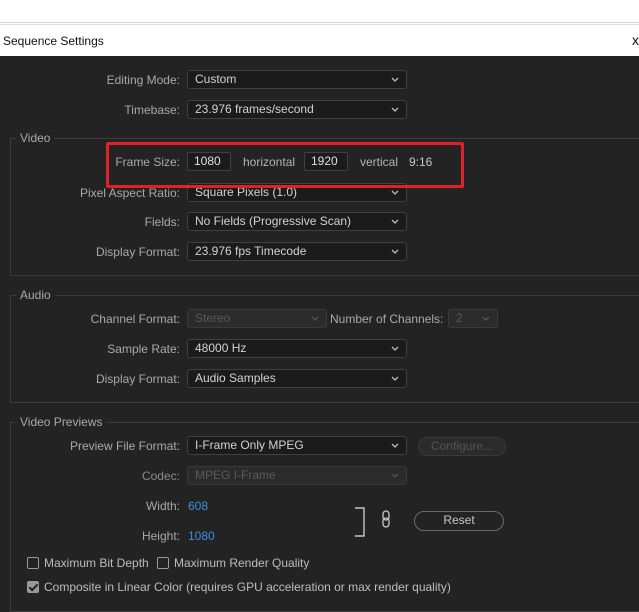 The height and width of the screenshot is (612, 639). Describe the element at coordinates (249, 445) in the screenshot. I see `preview-format-value: I-Frame Only MPEG` at that location.